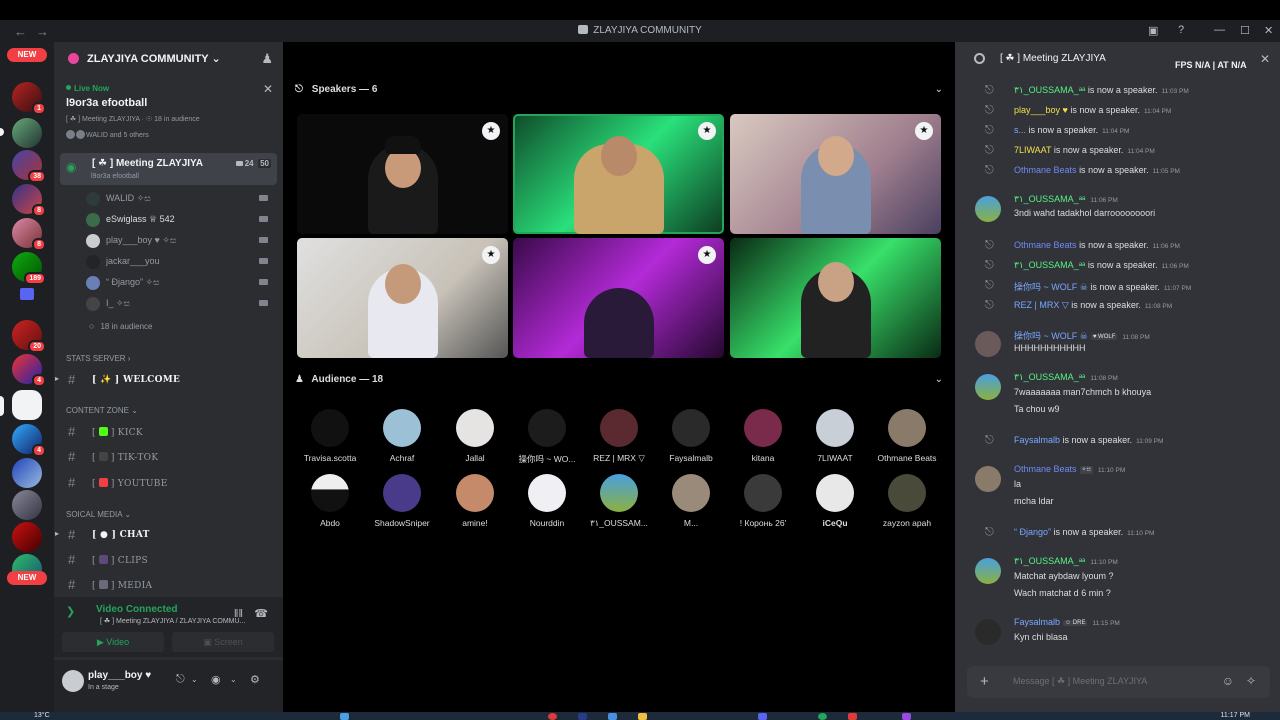  I want to click on audience-member: Faysalmalb, so click(691, 436).